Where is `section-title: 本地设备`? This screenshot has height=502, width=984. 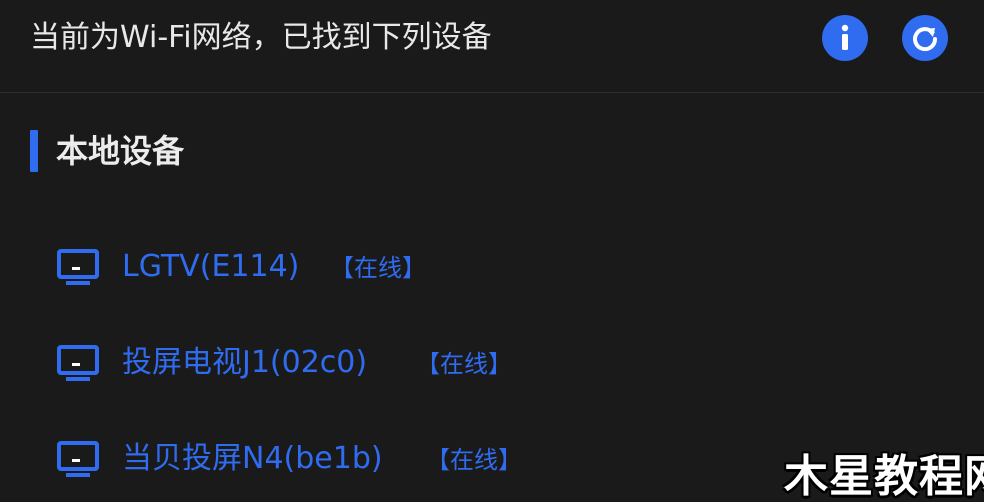 section-title: 本地设备 is located at coordinates (120, 151).